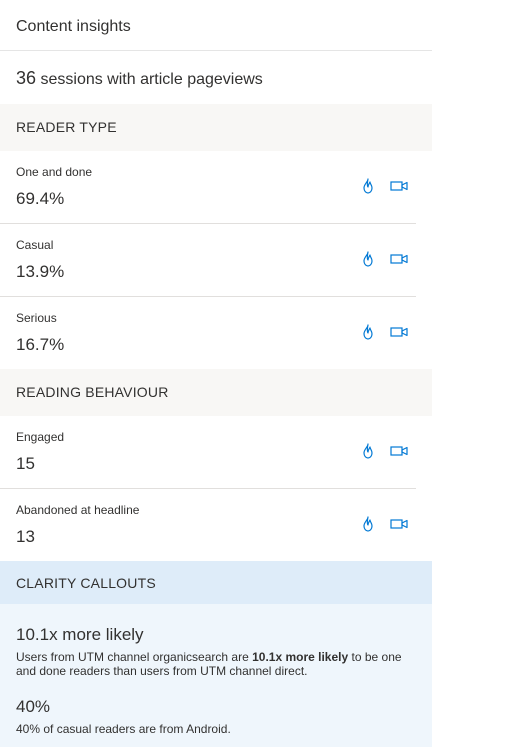  What do you see at coordinates (86, 583) in the screenshot?
I see `clarity-callouts-heading: CLARITY CALLOUTS` at bounding box center [86, 583].